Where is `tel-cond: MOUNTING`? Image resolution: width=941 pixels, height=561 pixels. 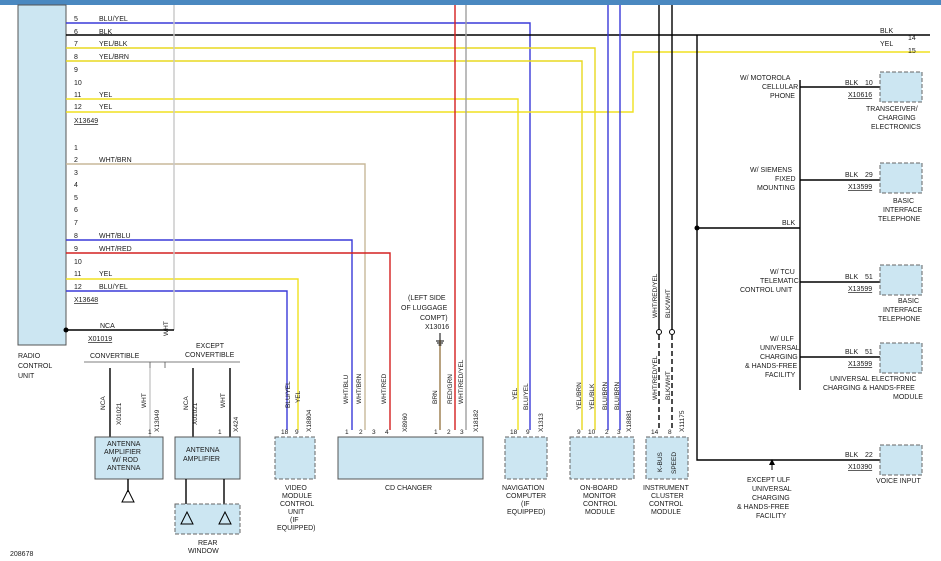
tel-cond: MOUNTING is located at coordinates (776, 188).